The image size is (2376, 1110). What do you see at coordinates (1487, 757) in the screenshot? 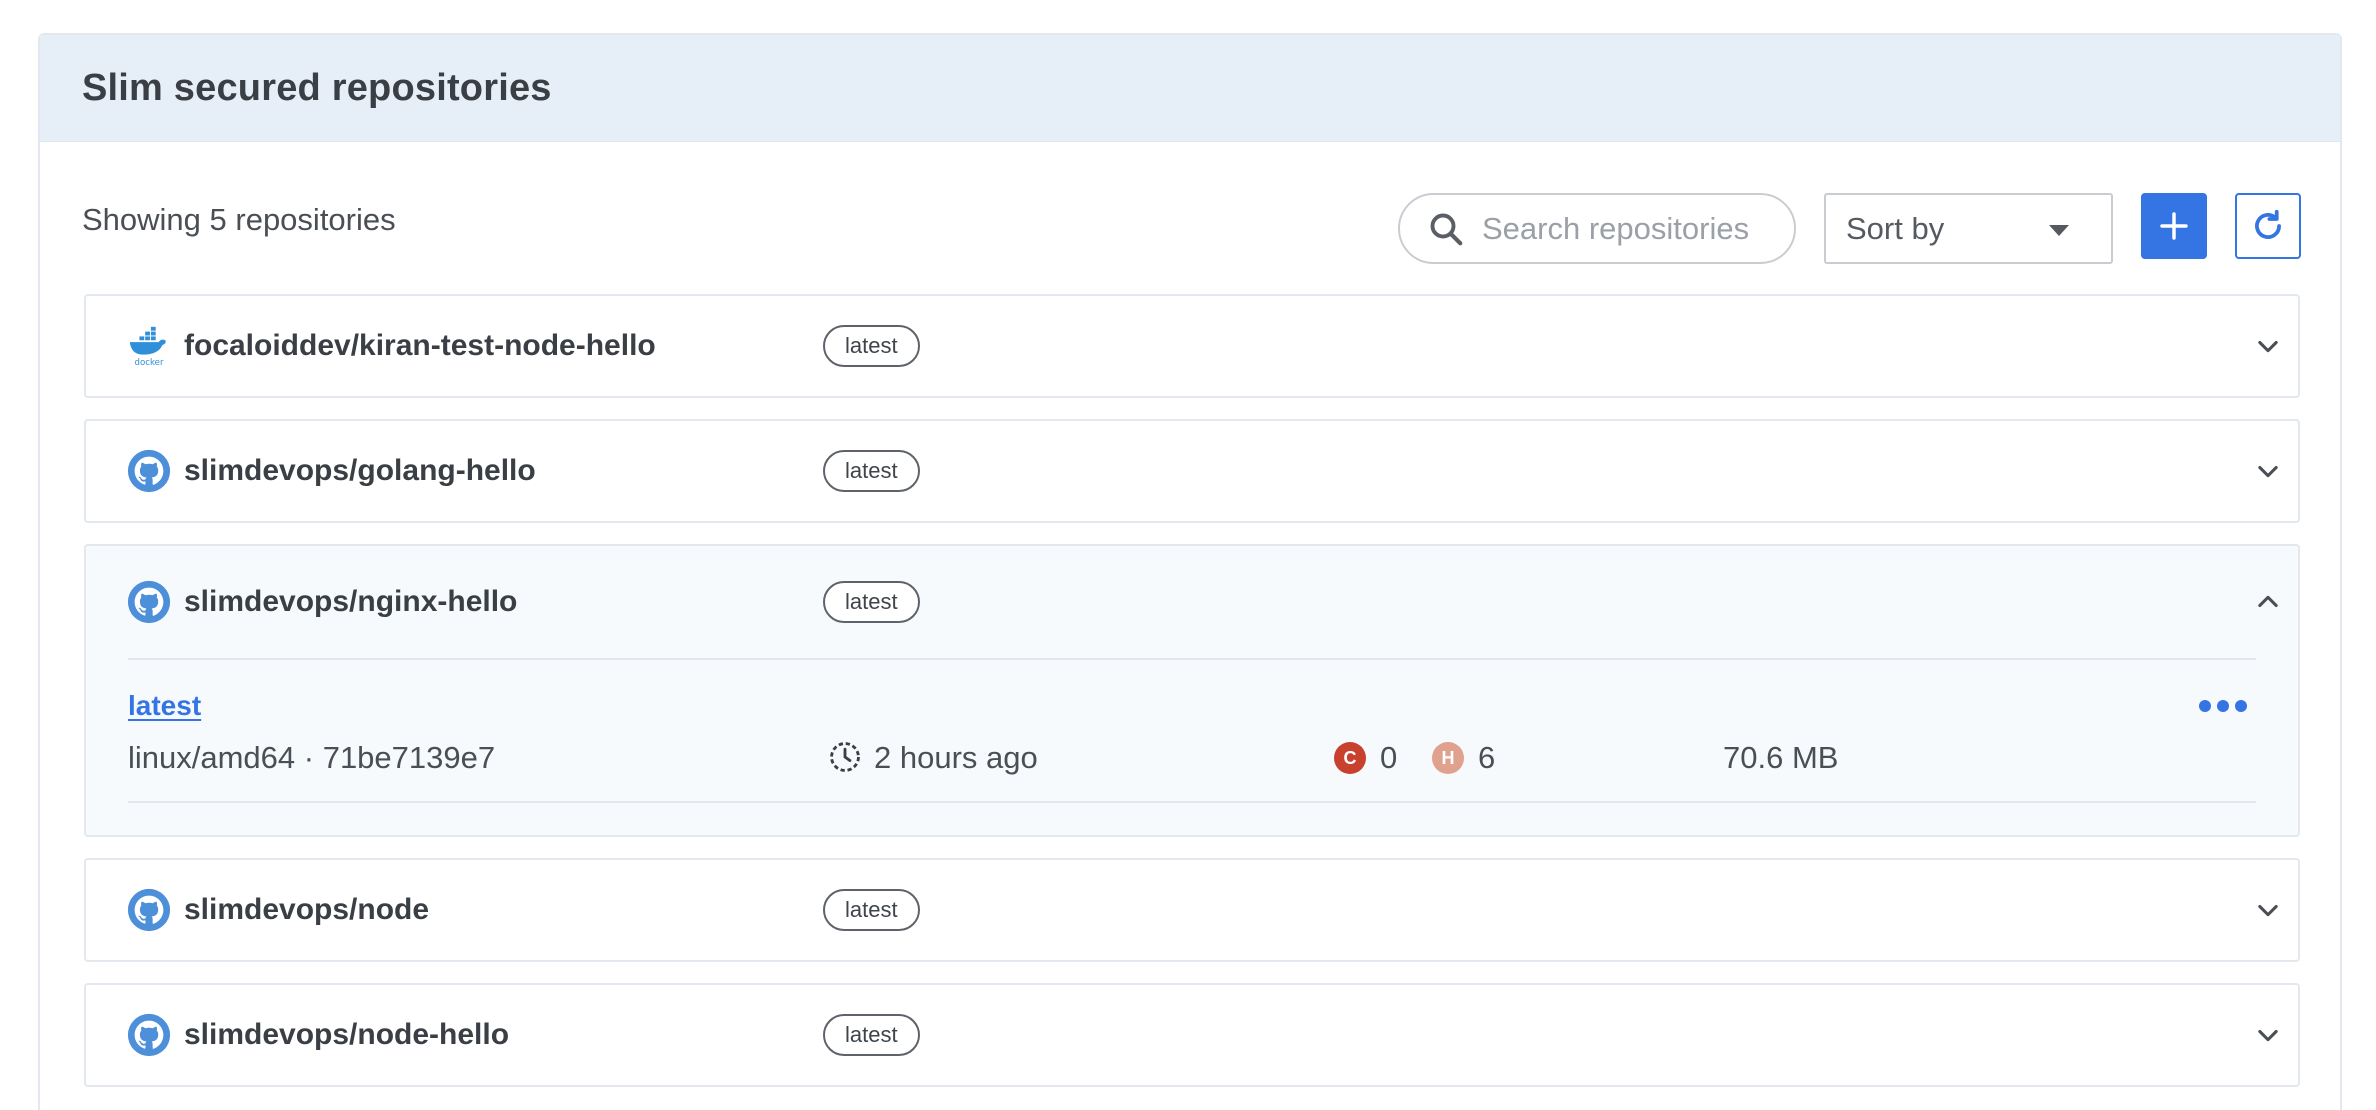
I see `high-count: 6` at bounding box center [1487, 757].